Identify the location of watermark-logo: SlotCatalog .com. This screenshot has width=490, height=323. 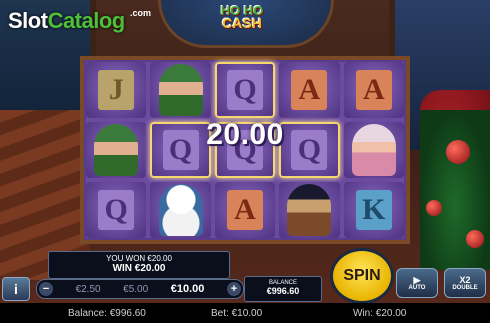
(79, 21).